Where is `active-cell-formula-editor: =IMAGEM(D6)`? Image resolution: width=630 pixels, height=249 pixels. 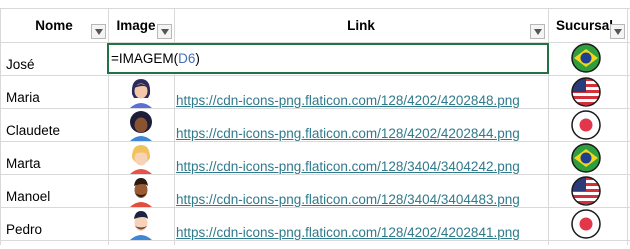 active-cell-formula-editor: =IMAGEM(D6) is located at coordinates (328, 58).